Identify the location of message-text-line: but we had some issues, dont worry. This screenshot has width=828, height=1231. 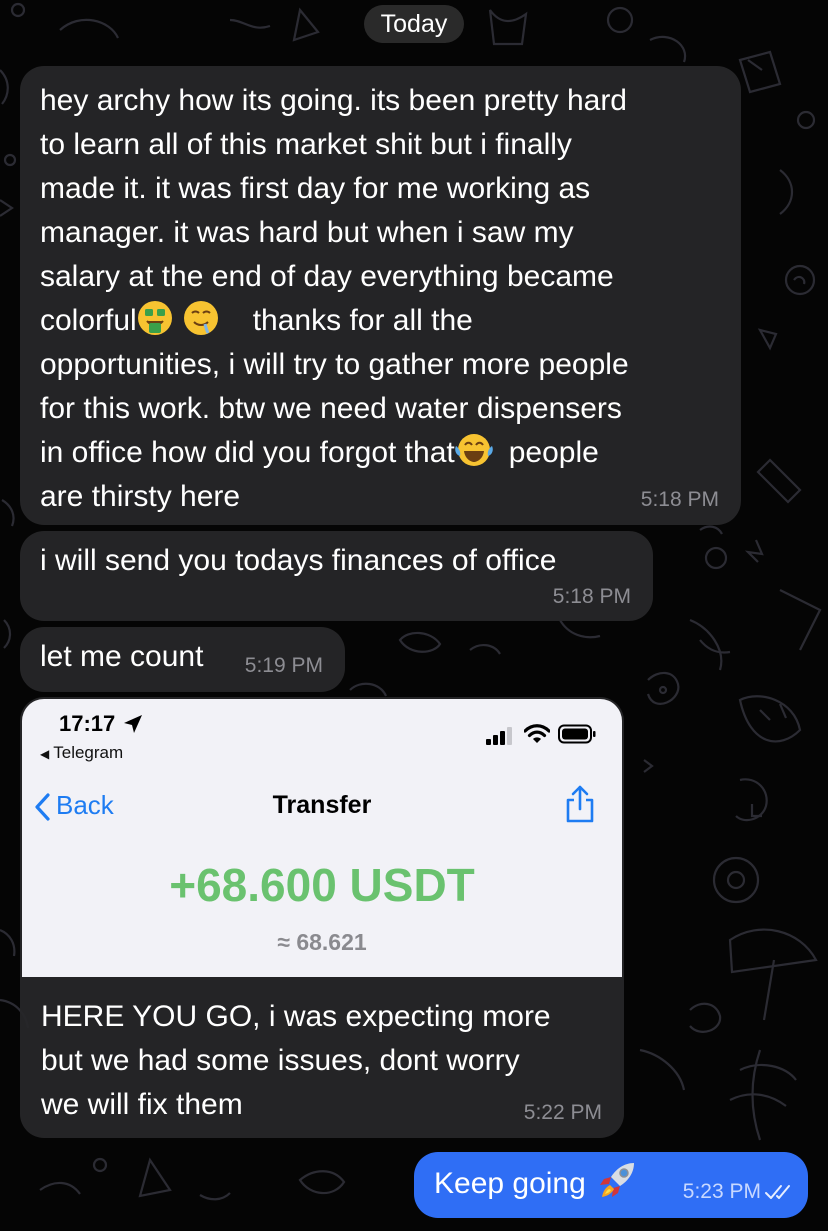
(280, 1060).